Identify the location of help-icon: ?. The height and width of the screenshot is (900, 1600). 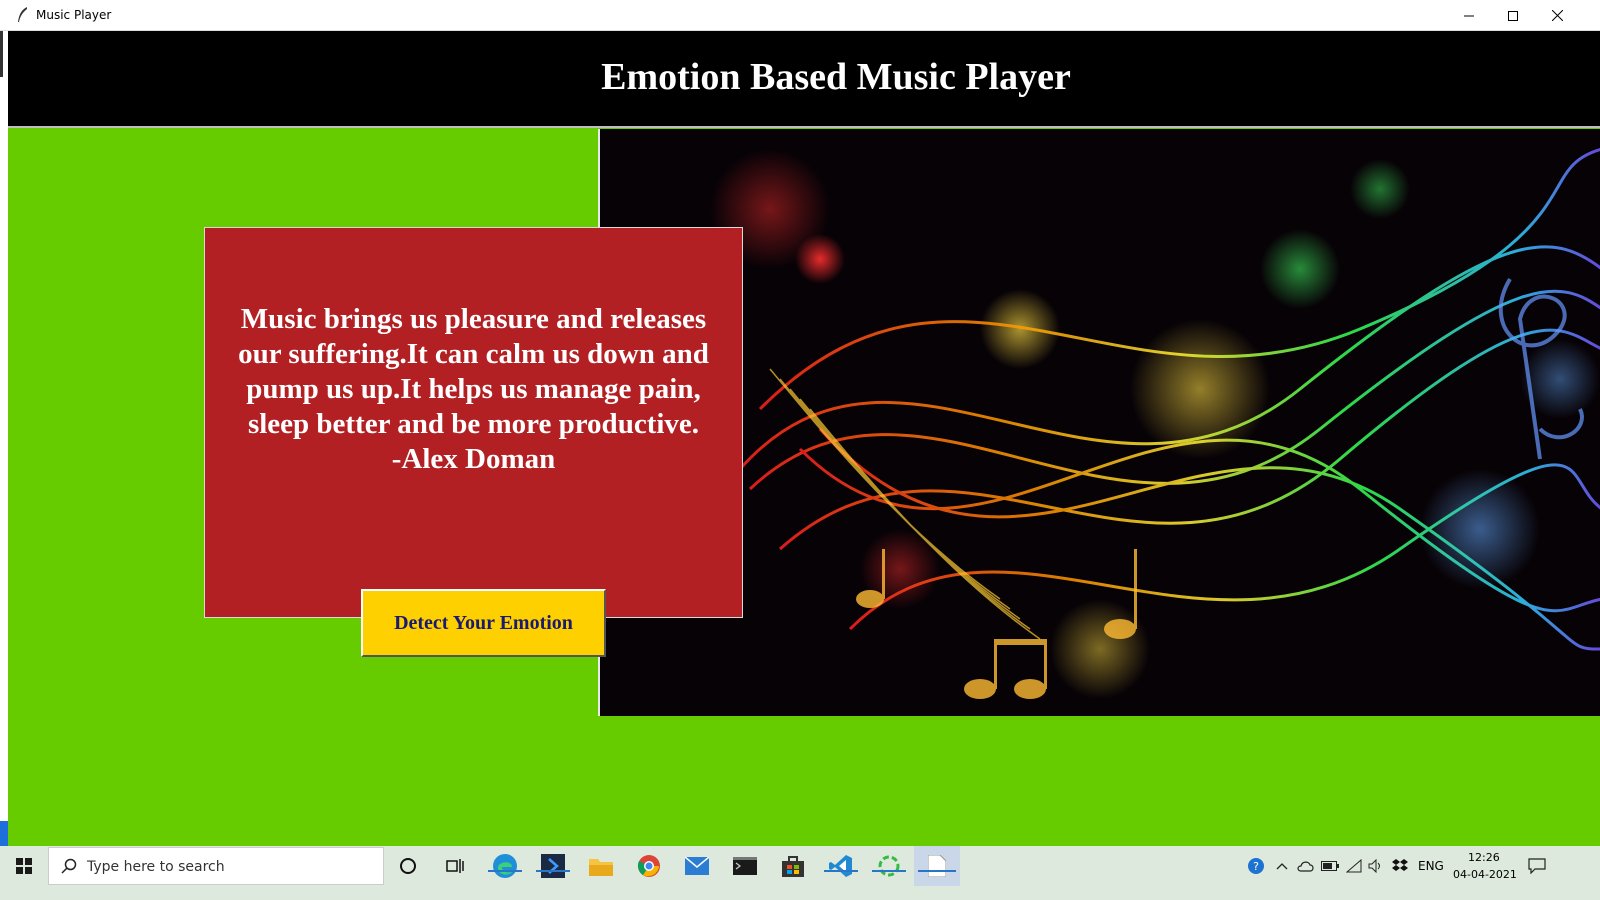
(1256, 866).